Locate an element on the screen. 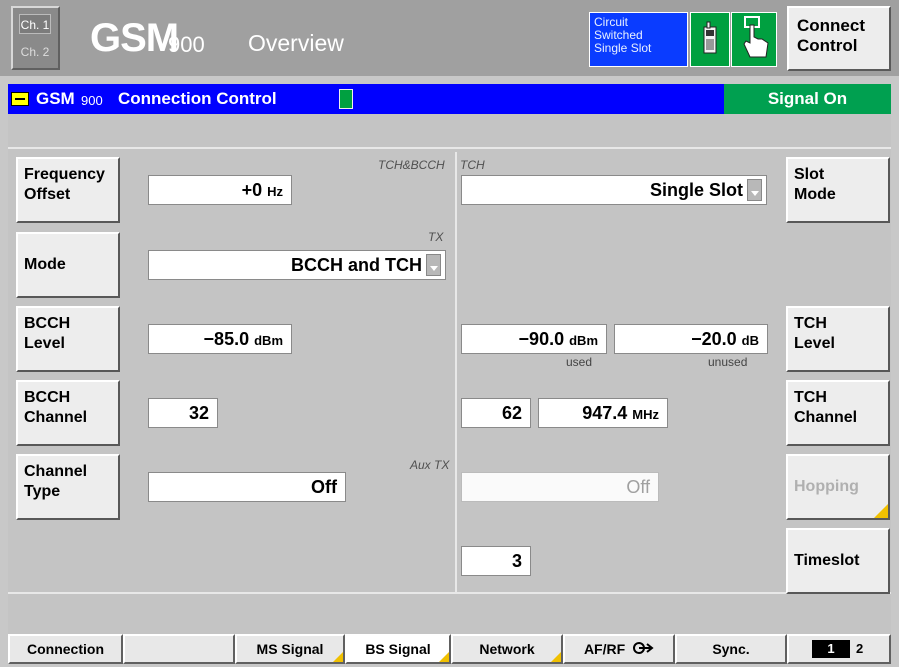 Image resolution: width=899 pixels, height=667 pixels. tch-frequency-value: 947.4 is located at coordinates (605, 413).